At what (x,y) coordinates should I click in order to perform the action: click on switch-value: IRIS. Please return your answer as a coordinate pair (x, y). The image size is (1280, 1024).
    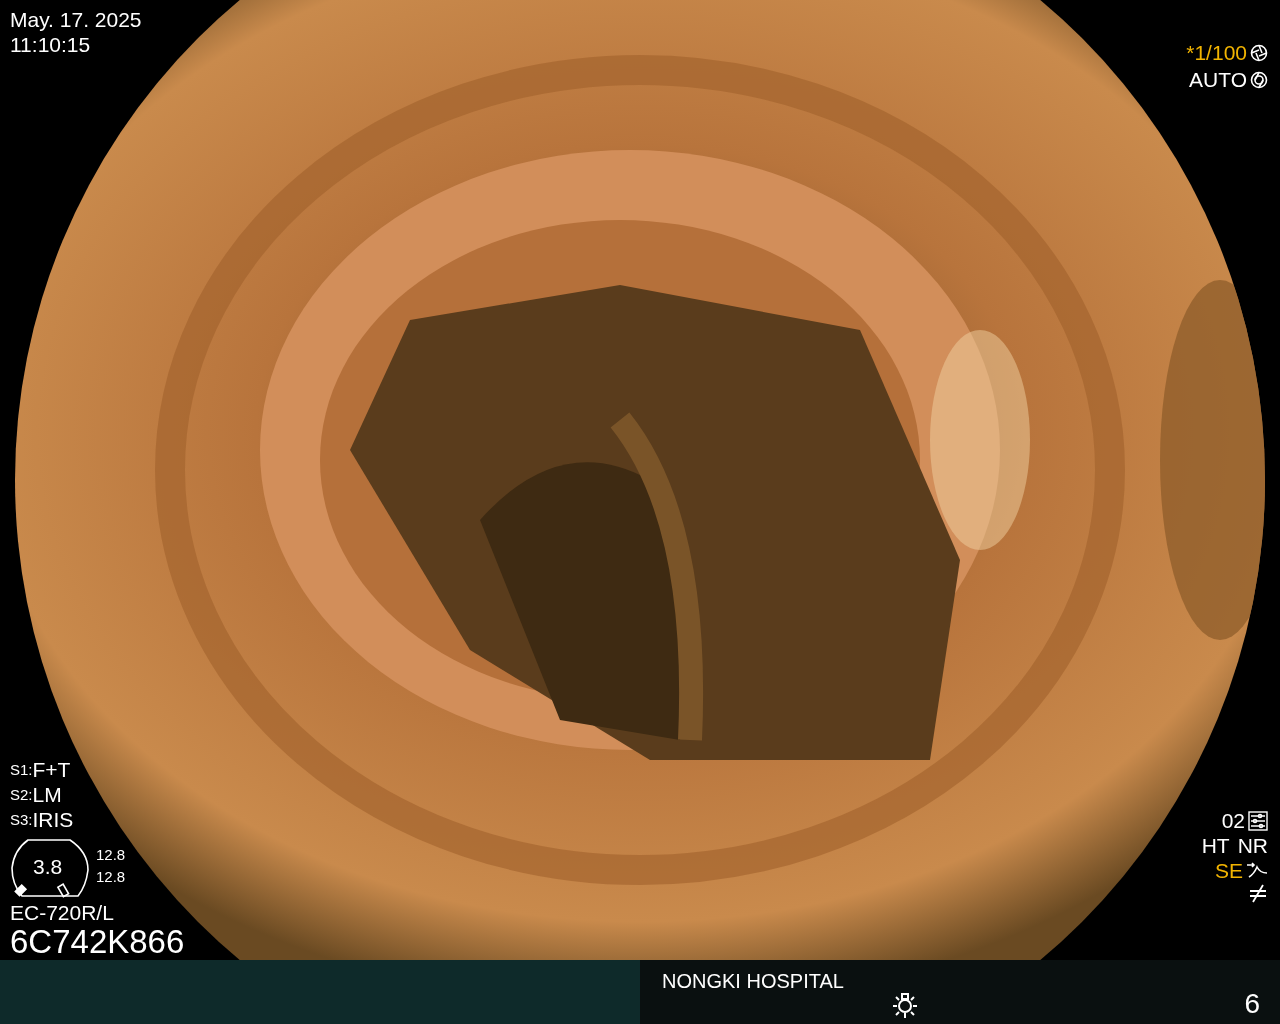
    Looking at the image, I should click on (53, 819).